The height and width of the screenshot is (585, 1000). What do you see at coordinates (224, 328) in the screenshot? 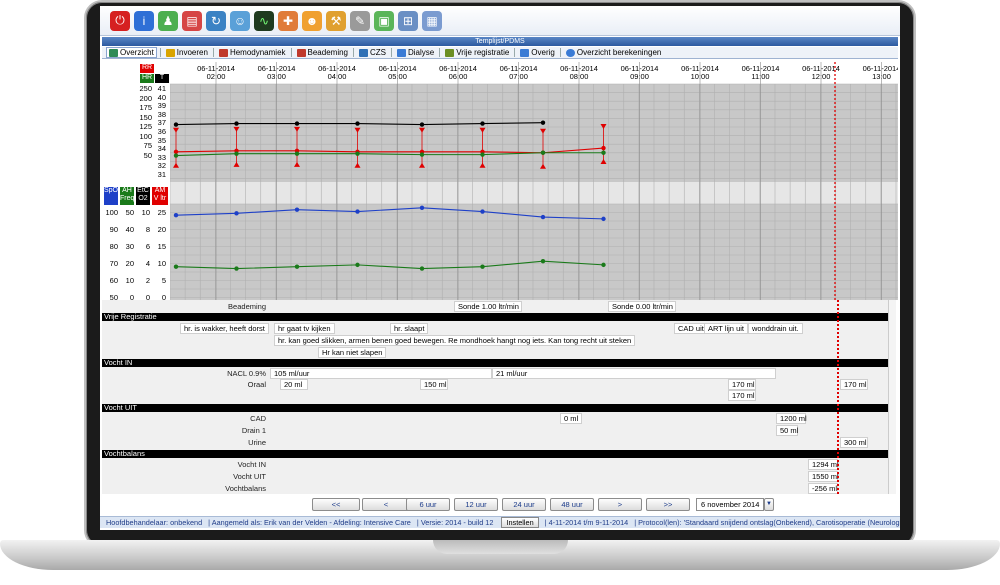
I see `note-entry: hr. is wakker, heeft dorst` at bounding box center [224, 328].